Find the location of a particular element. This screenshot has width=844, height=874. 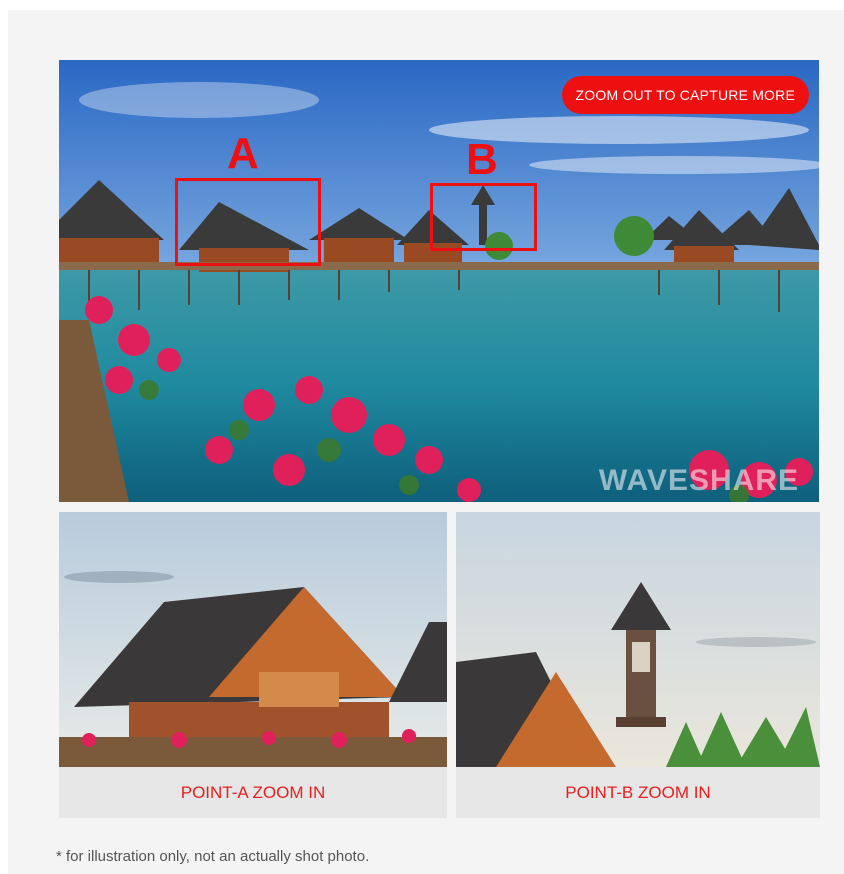

watermark: WAVESHARE is located at coordinates (698, 480).